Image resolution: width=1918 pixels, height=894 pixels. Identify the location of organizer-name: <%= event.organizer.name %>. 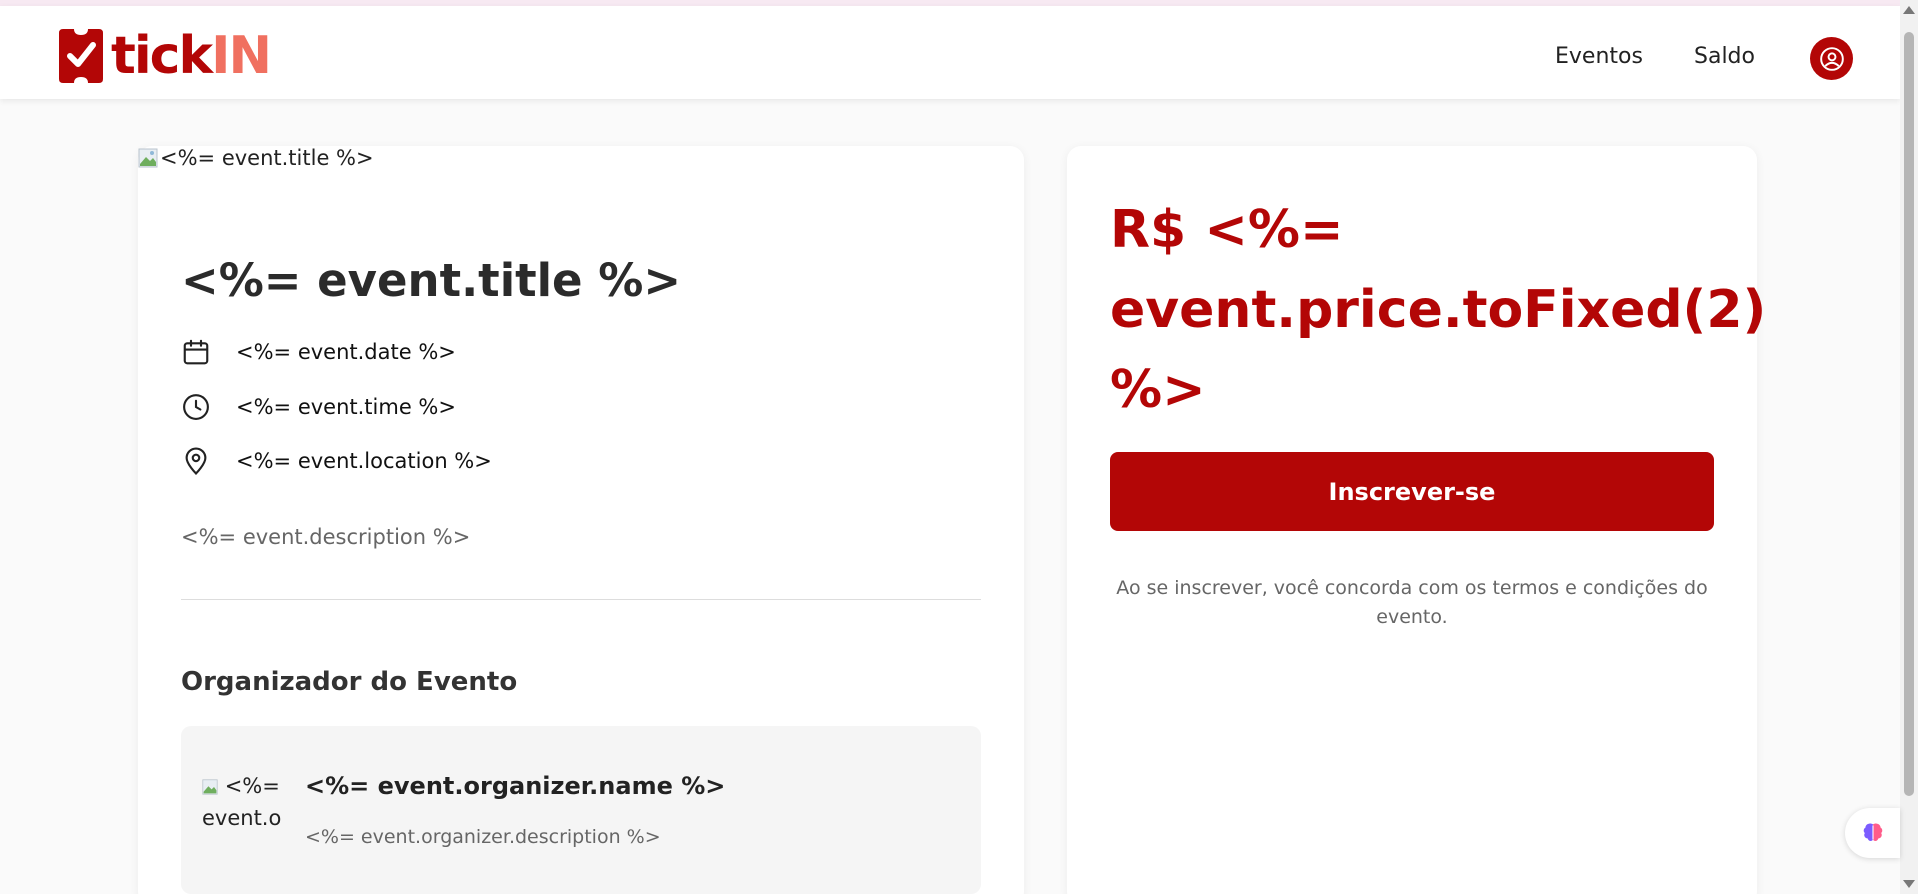
(515, 786).